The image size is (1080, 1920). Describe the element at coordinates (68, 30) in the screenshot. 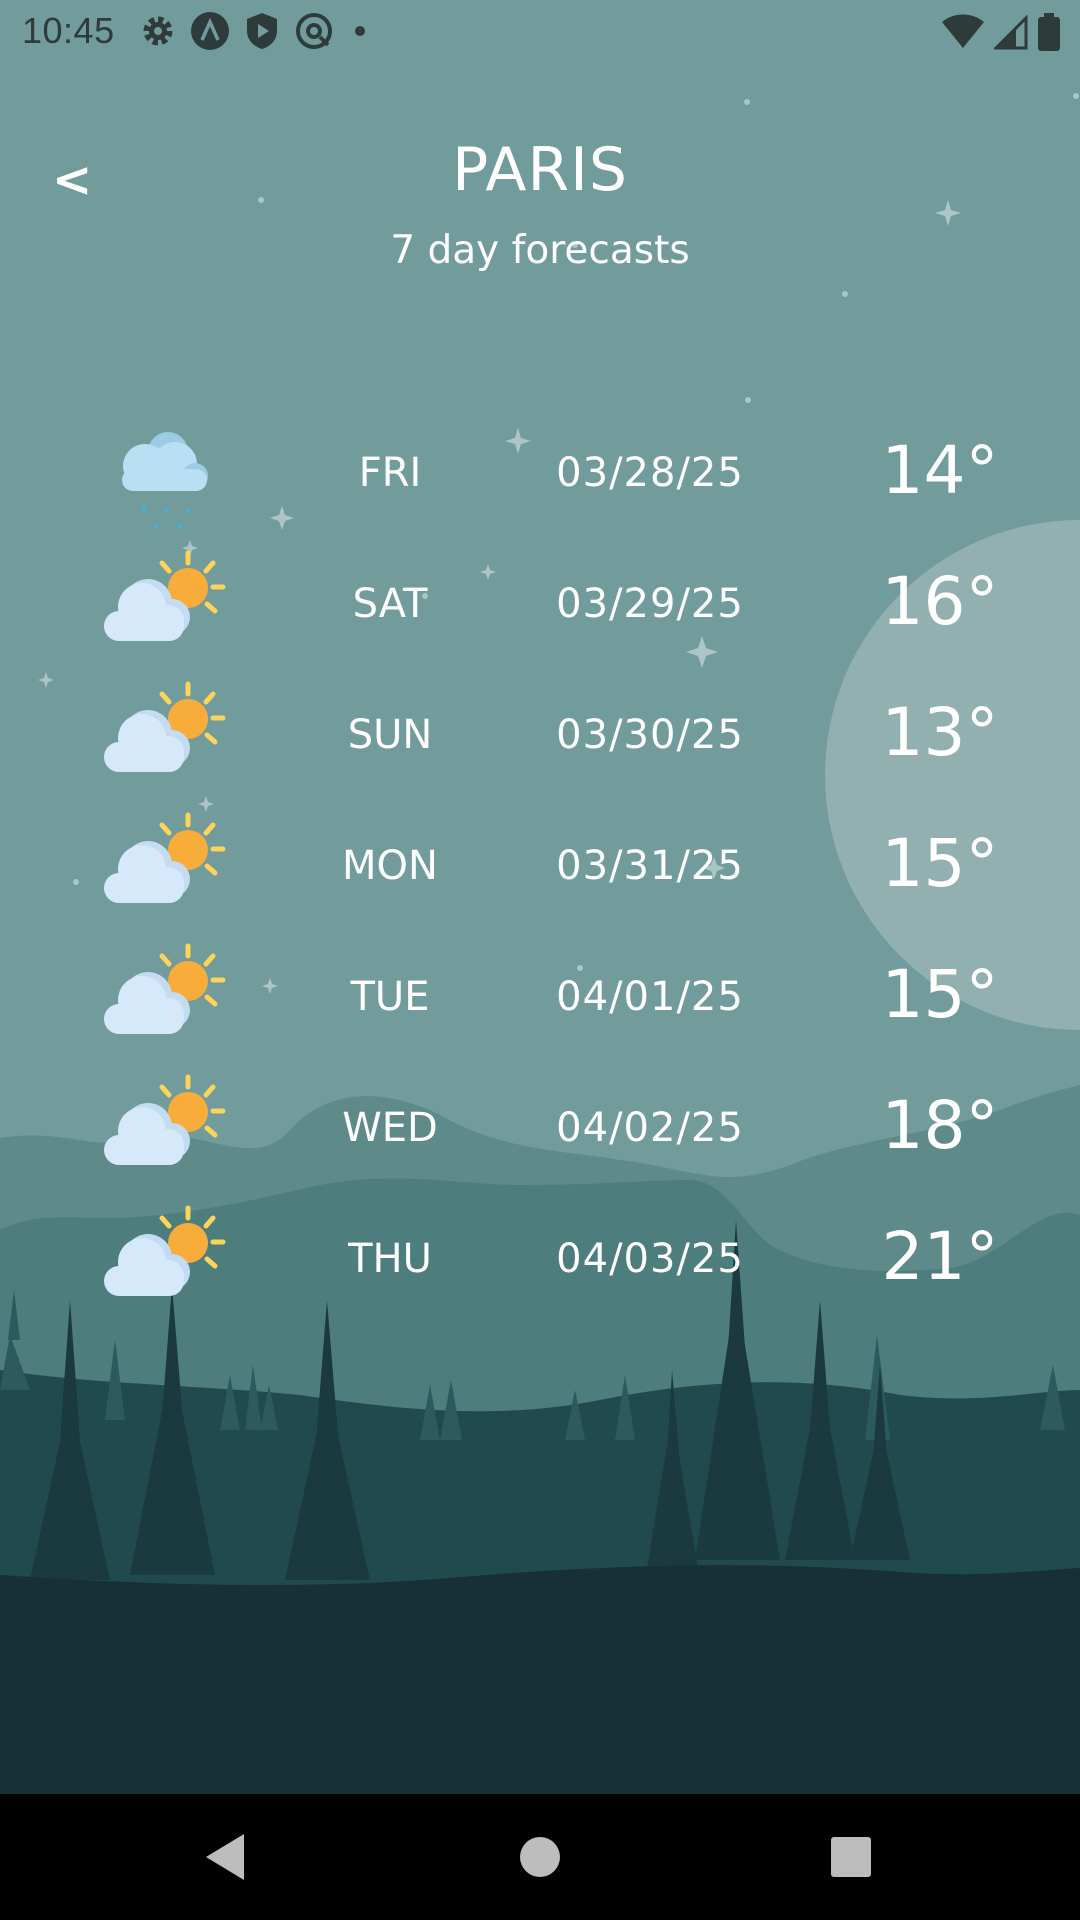

I see `status-time: 10:45` at that location.